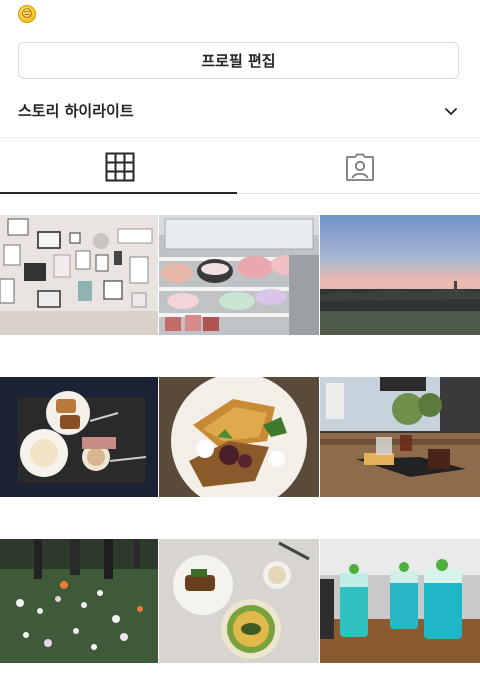  I want to click on photo-macaron-display, so click(239, 275).